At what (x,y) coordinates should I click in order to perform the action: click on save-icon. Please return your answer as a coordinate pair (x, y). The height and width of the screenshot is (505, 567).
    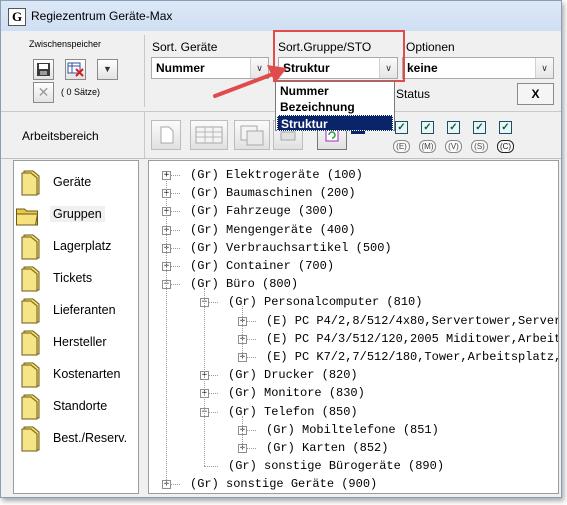
    Looking at the image, I should click on (43, 69).